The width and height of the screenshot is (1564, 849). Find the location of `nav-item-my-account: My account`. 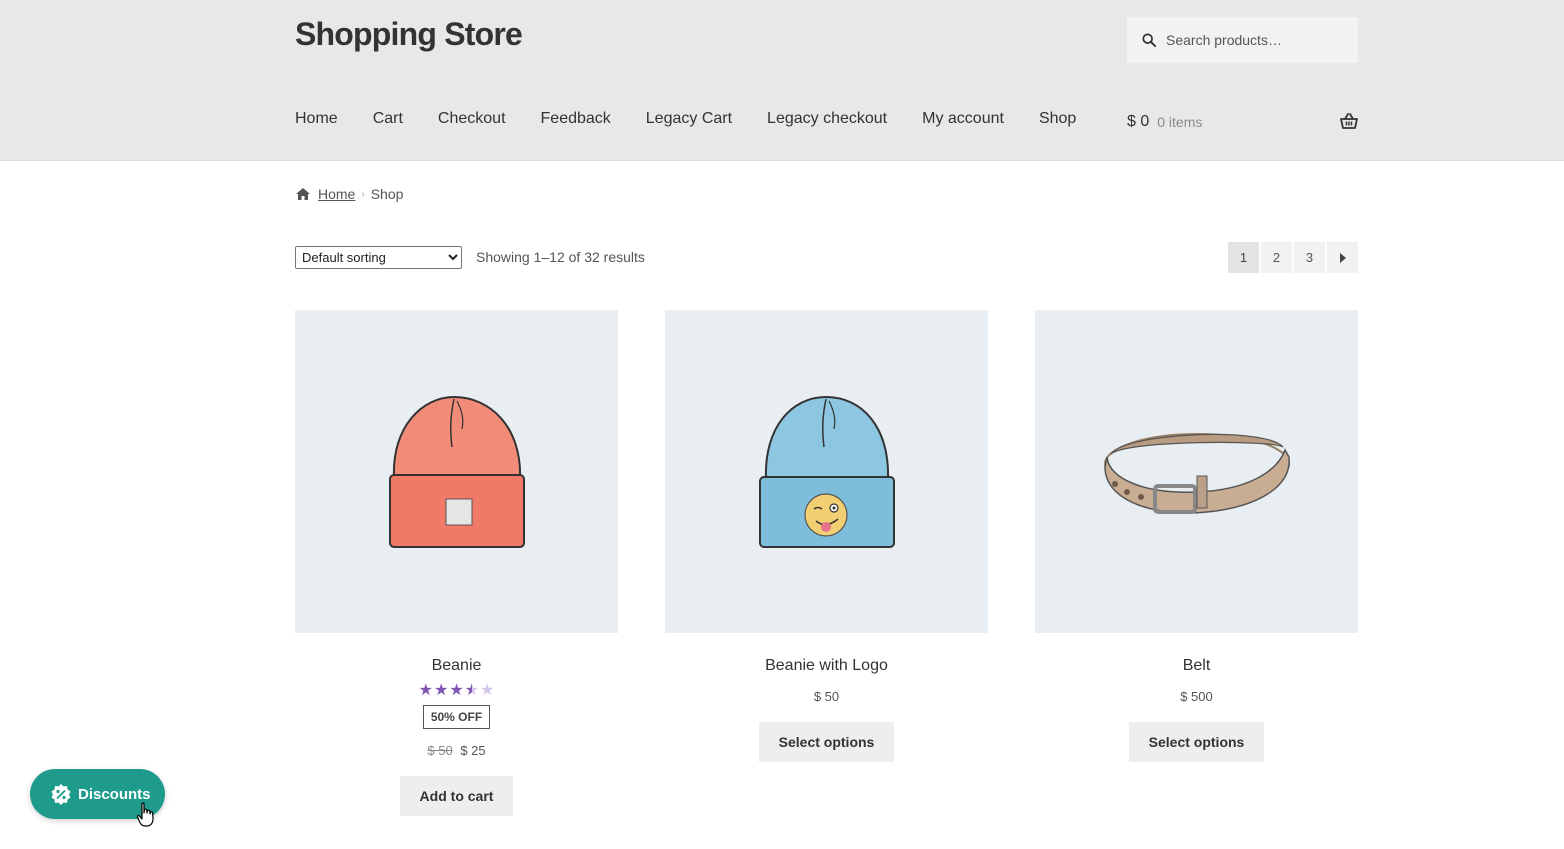

nav-item-my-account: My account is located at coordinates (963, 119).